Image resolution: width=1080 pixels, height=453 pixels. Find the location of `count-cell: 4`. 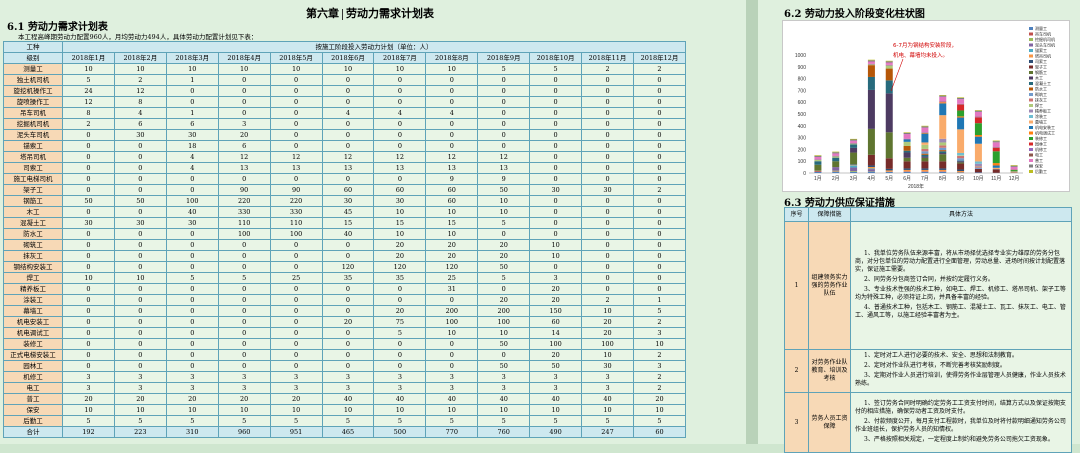

count-cell: 4 is located at coordinates (192, 157).